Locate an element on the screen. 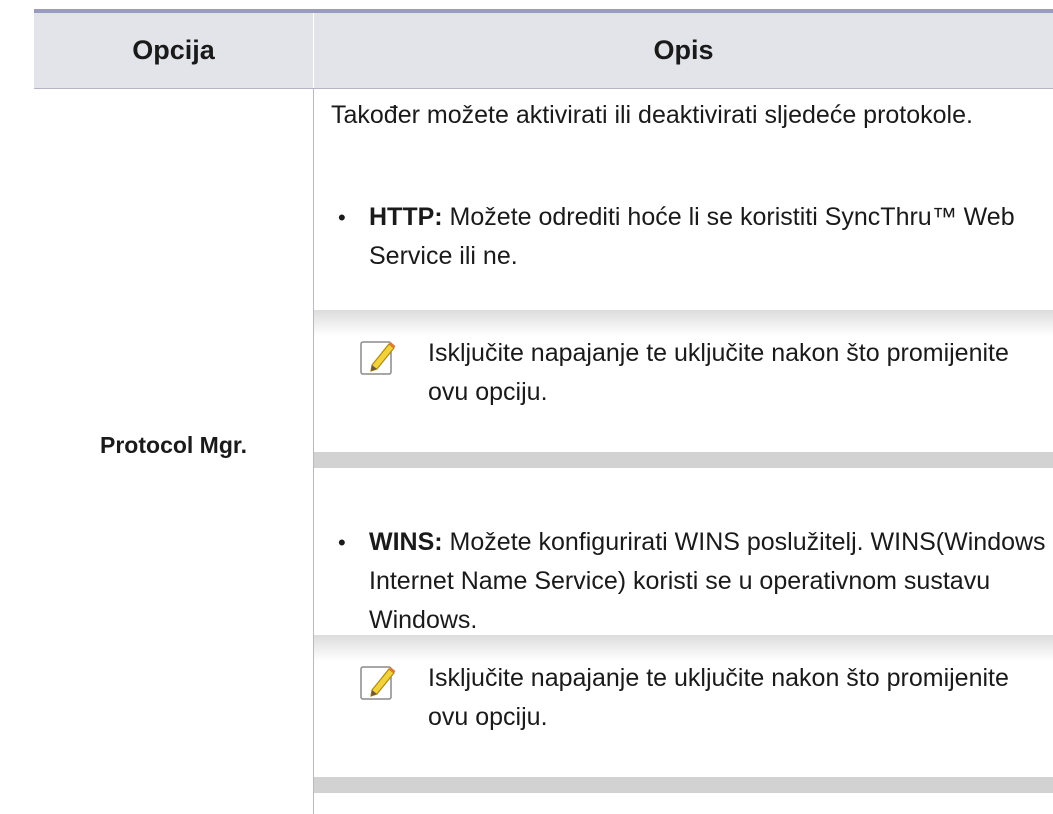 This screenshot has width=1053, height=814. header-bottom-rule is located at coordinates (543, 88).